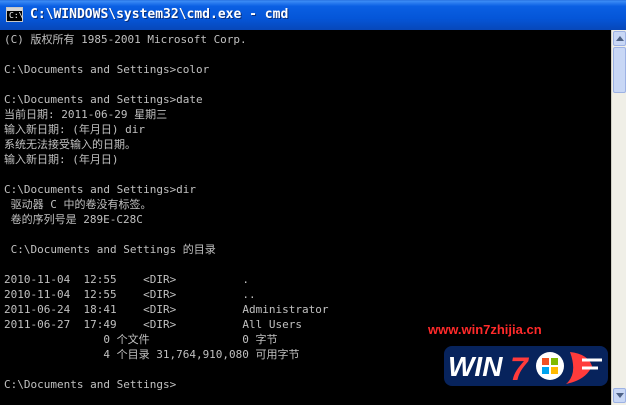 The image size is (626, 405). Describe the element at coordinates (125, 39) in the screenshot. I see `console-line: (C) 版权所有 1985-2001 Microsoft Corp.` at that location.